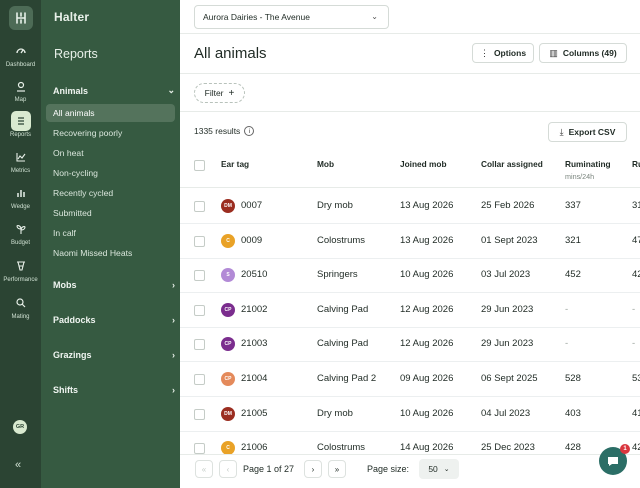 The height and width of the screenshot is (488, 640). I want to click on divider, so click(410, 73).